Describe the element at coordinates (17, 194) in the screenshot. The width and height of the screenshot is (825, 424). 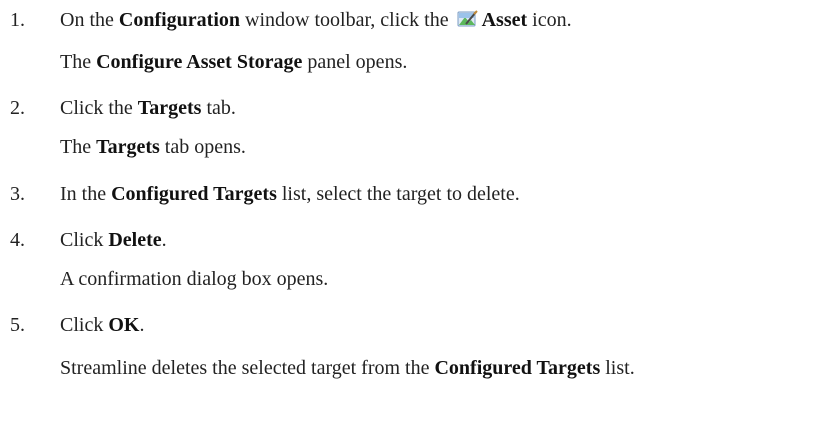
I see `step-number: 3.` at that location.